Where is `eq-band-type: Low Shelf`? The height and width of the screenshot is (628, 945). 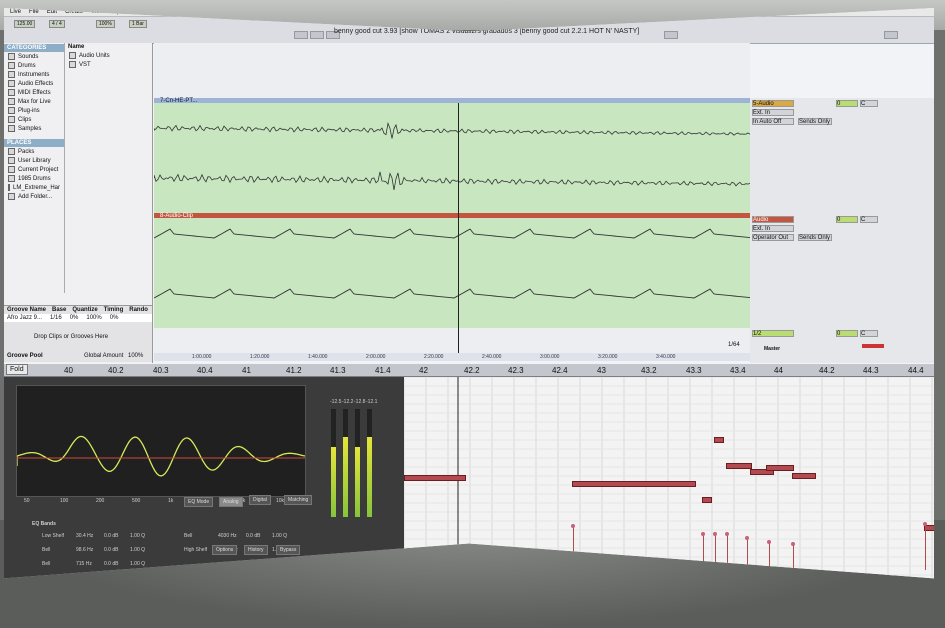
eq-band-type: Low Shelf is located at coordinates (53, 536).